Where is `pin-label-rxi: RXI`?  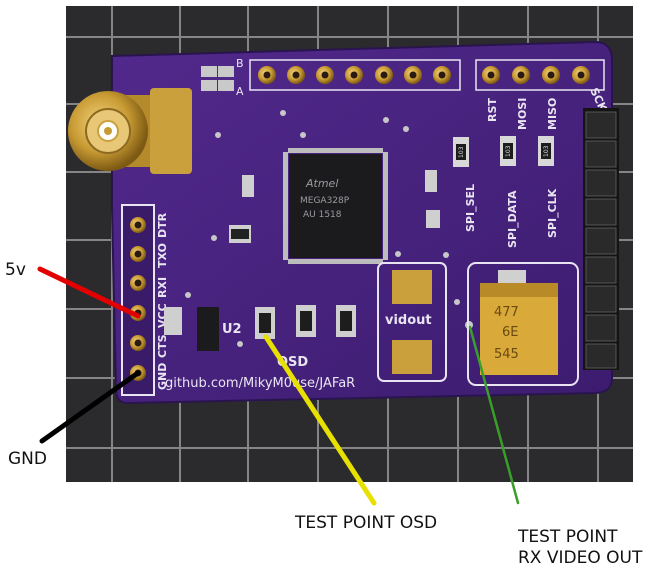 pin-label-rxi: RXI is located at coordinates (162, 287).